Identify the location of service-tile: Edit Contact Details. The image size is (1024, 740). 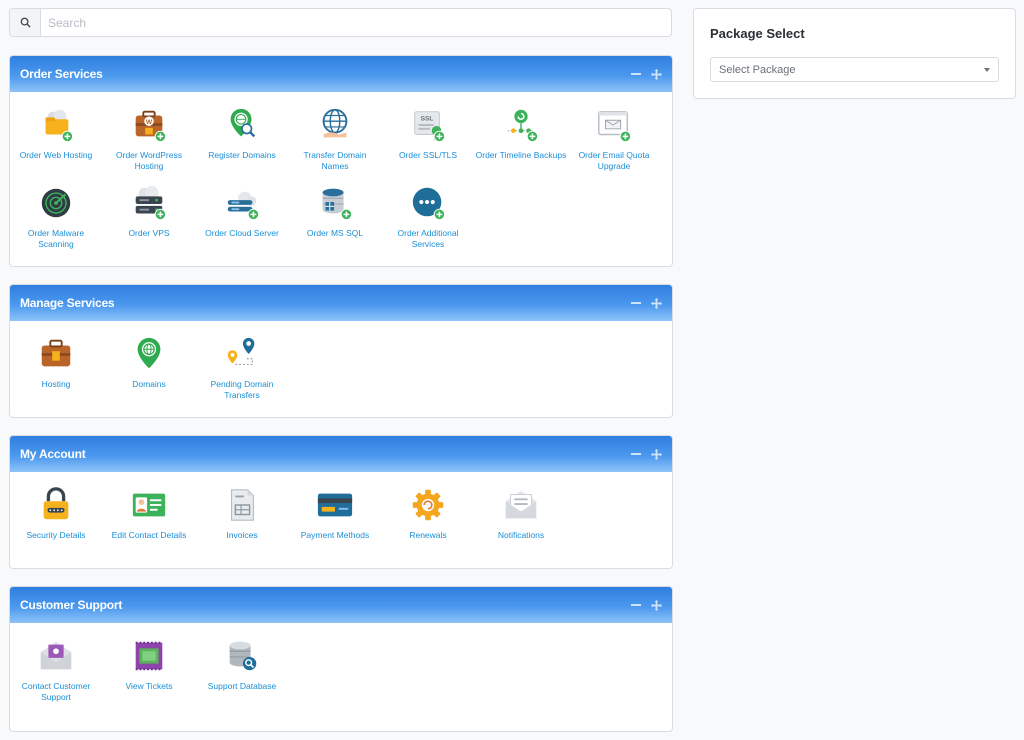
(149, 513).